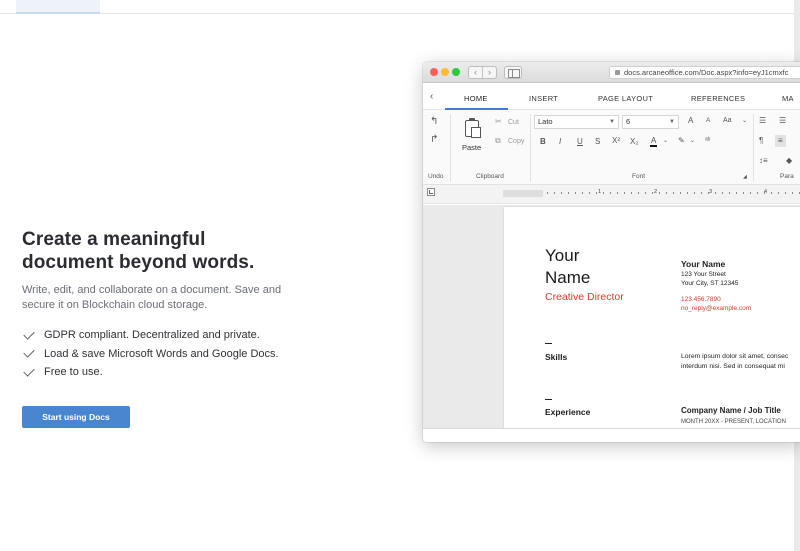 This screenshot has width=800, height=551. Describe the element at coordinates (707, 140) in the screenshot. I see `clear-formatting-icon: ᵃᵇ` at that location.